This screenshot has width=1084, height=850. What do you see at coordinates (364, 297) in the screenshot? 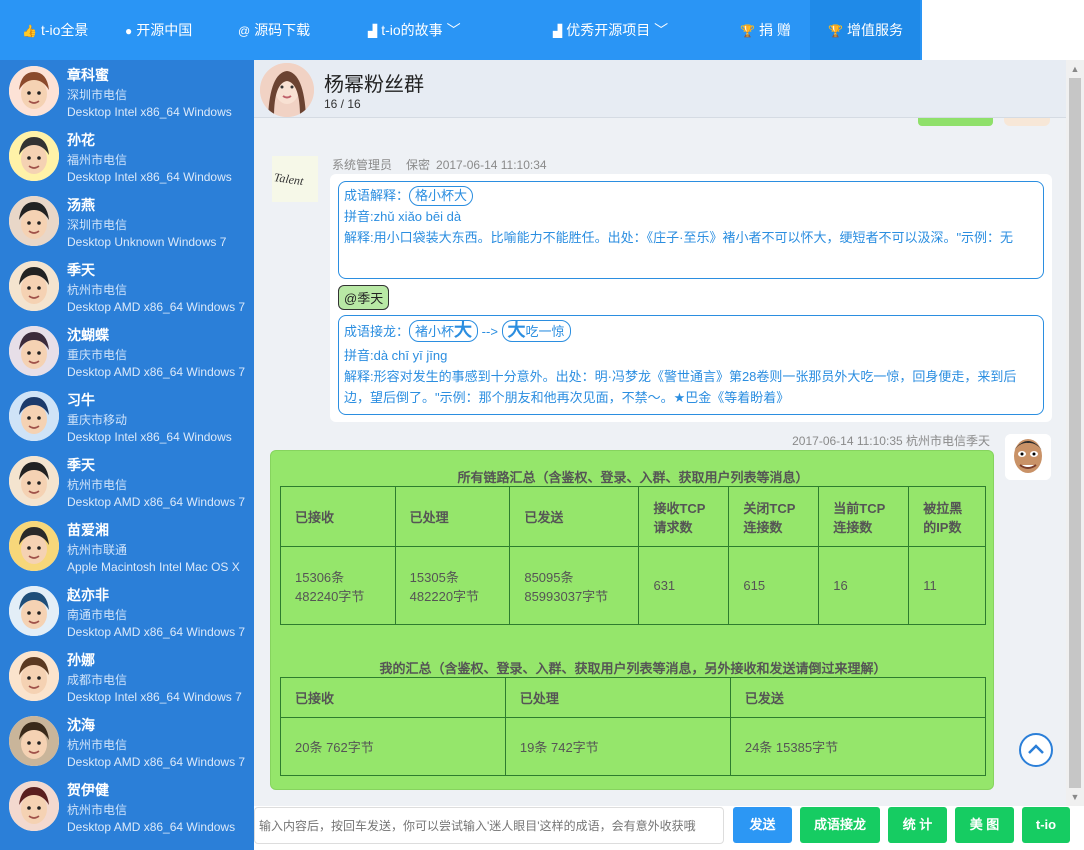
I see `mention-tag: @季天` at bounding box center [364, 297].